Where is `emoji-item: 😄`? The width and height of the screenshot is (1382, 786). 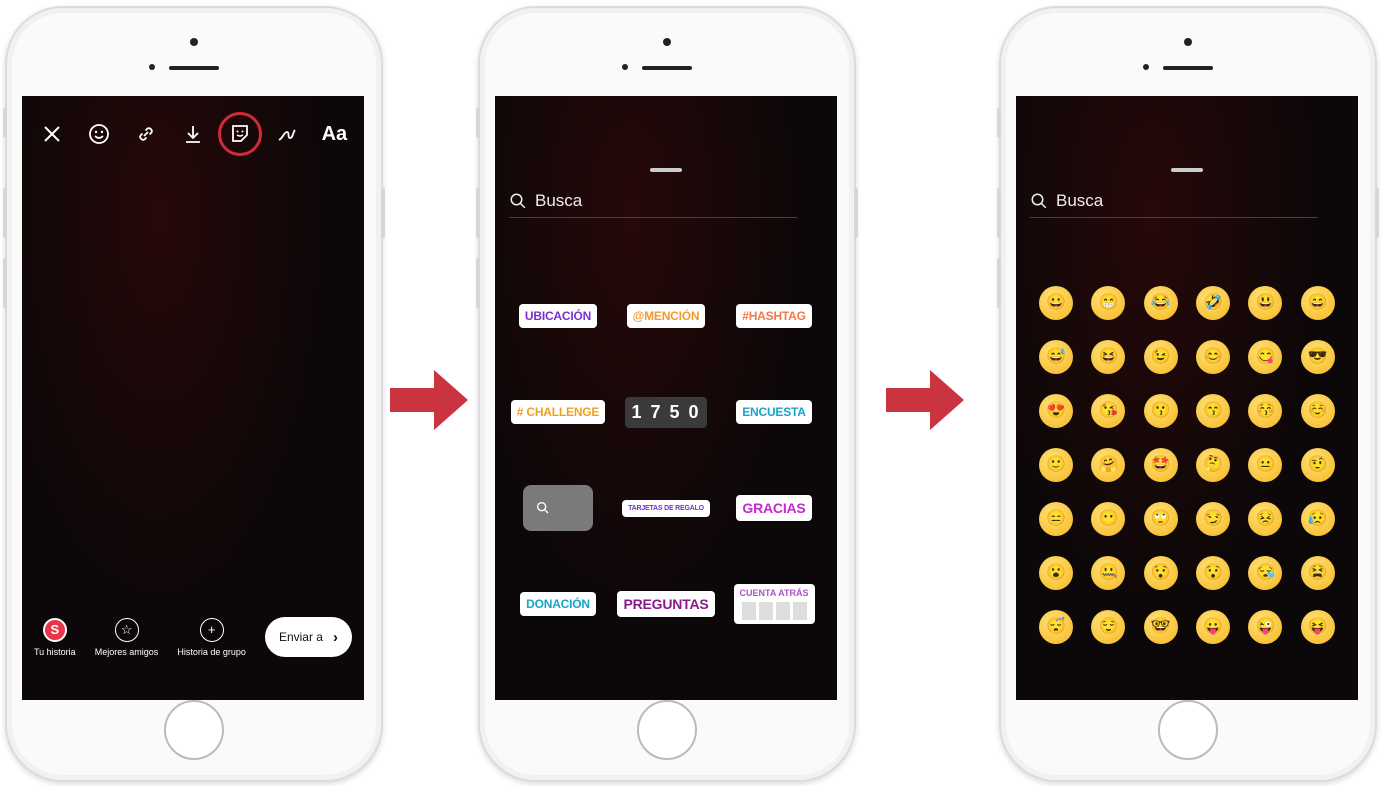
emoji-item: 😄 is located at coordinates (1317, 303).